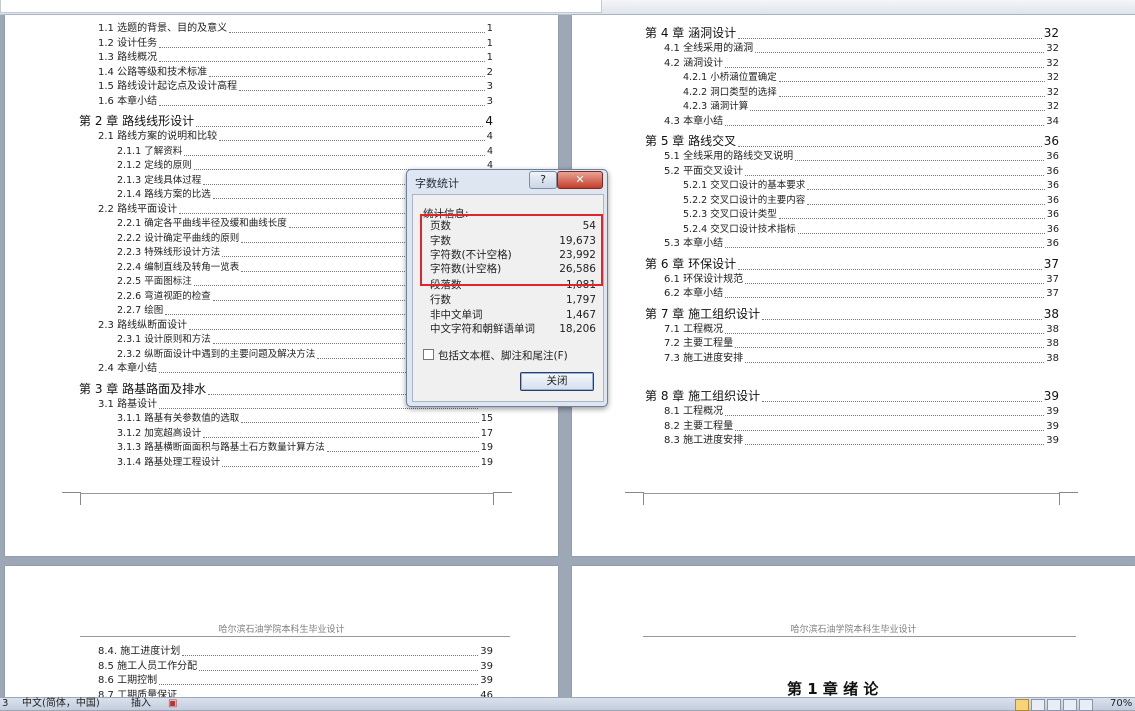 The width and height of the screenshot is (1135, 711). I want to click on toc-entry: 3.1.1 路基有关参数值的选取 15, so click(305, 418).